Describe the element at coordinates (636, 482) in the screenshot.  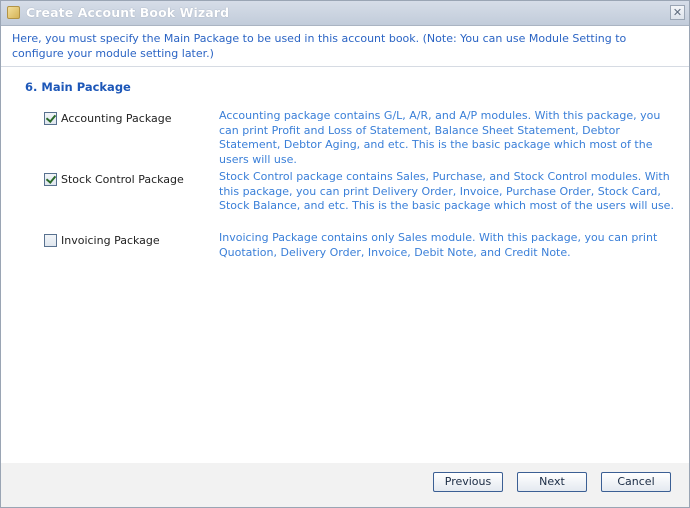
I see `cancel-button: Cancel` at that location.